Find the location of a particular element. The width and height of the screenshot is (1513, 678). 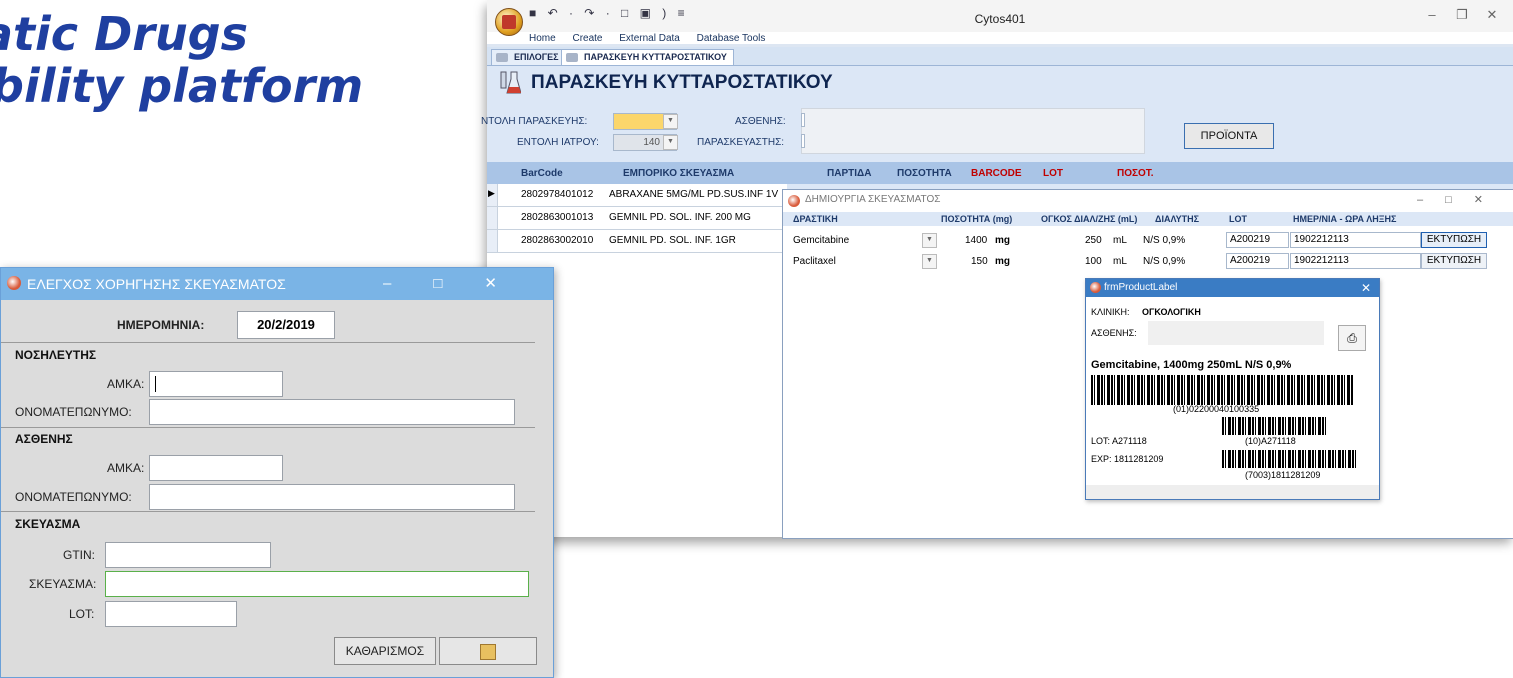

slide-title-line-1: tatic Drugs is located at coordinates (124, 34).